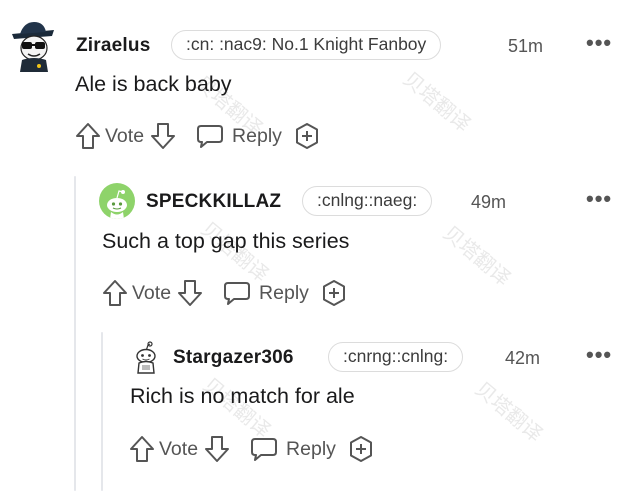 This screenshot has height=491, width=641. What do you see at coordinates (213, 202) in the screenshot?
I see `username: SPECKKILLAZ` at bounding box center [213, 202].